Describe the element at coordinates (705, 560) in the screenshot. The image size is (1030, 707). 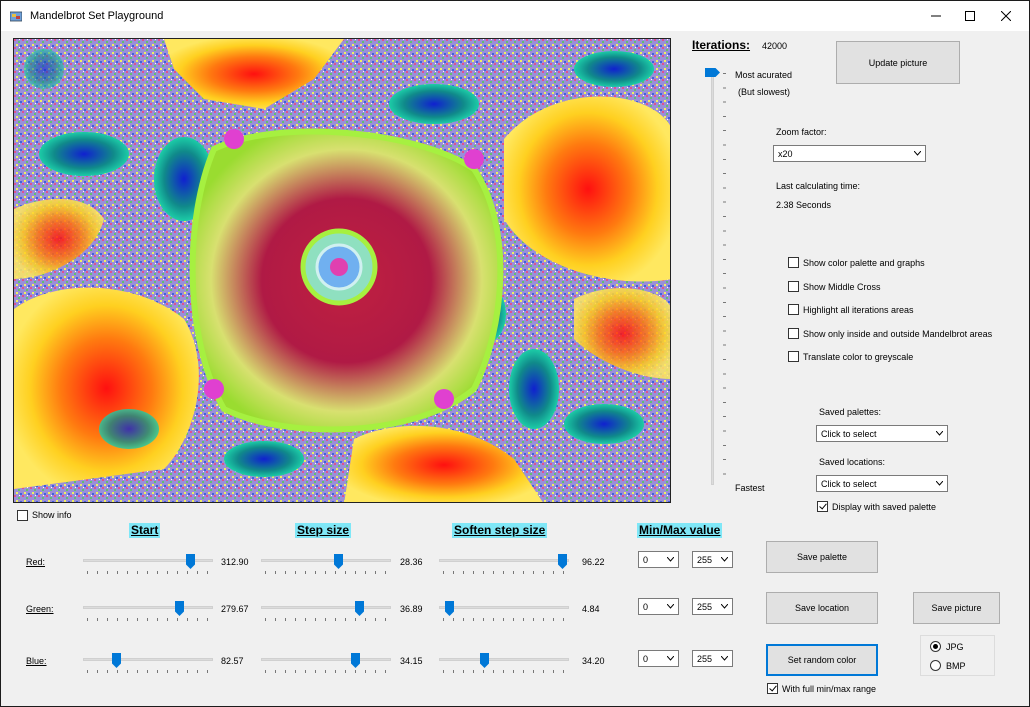
I see `max-value: 255` at that location.